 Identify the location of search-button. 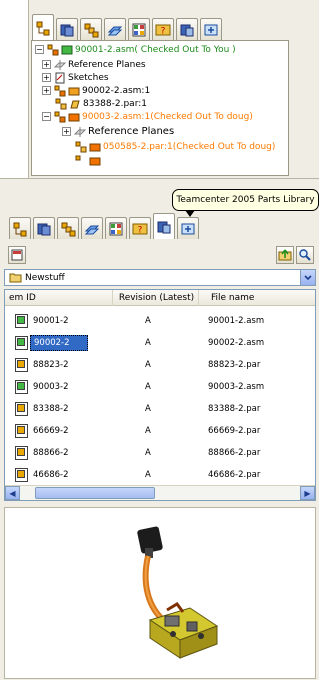
(305, 255).